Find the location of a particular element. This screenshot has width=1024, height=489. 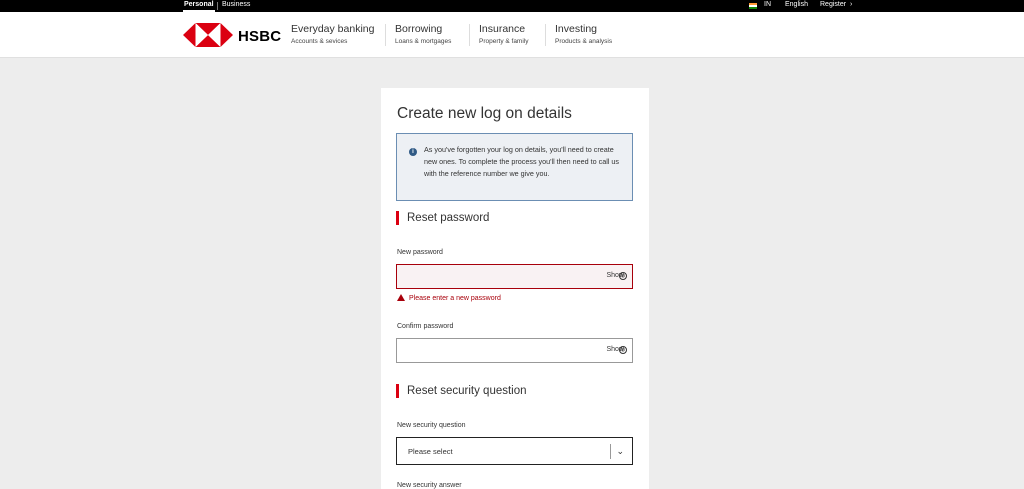

nav-investing: Investing Products & analysis is located at coordinates (583, 34).